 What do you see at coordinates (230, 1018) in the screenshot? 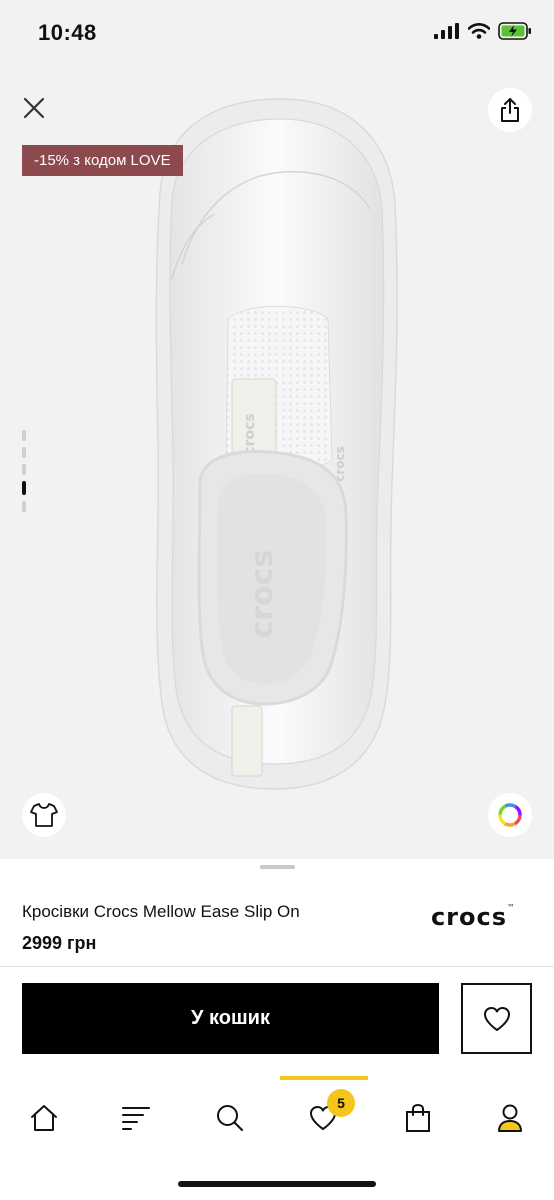
I see `add-to-cart-button: У кошик` at bounding box center [230, 1018].